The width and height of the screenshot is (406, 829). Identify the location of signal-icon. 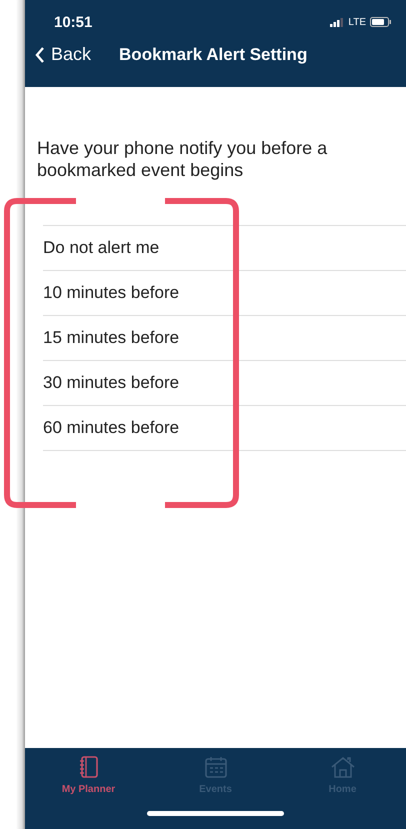
(337, 22).